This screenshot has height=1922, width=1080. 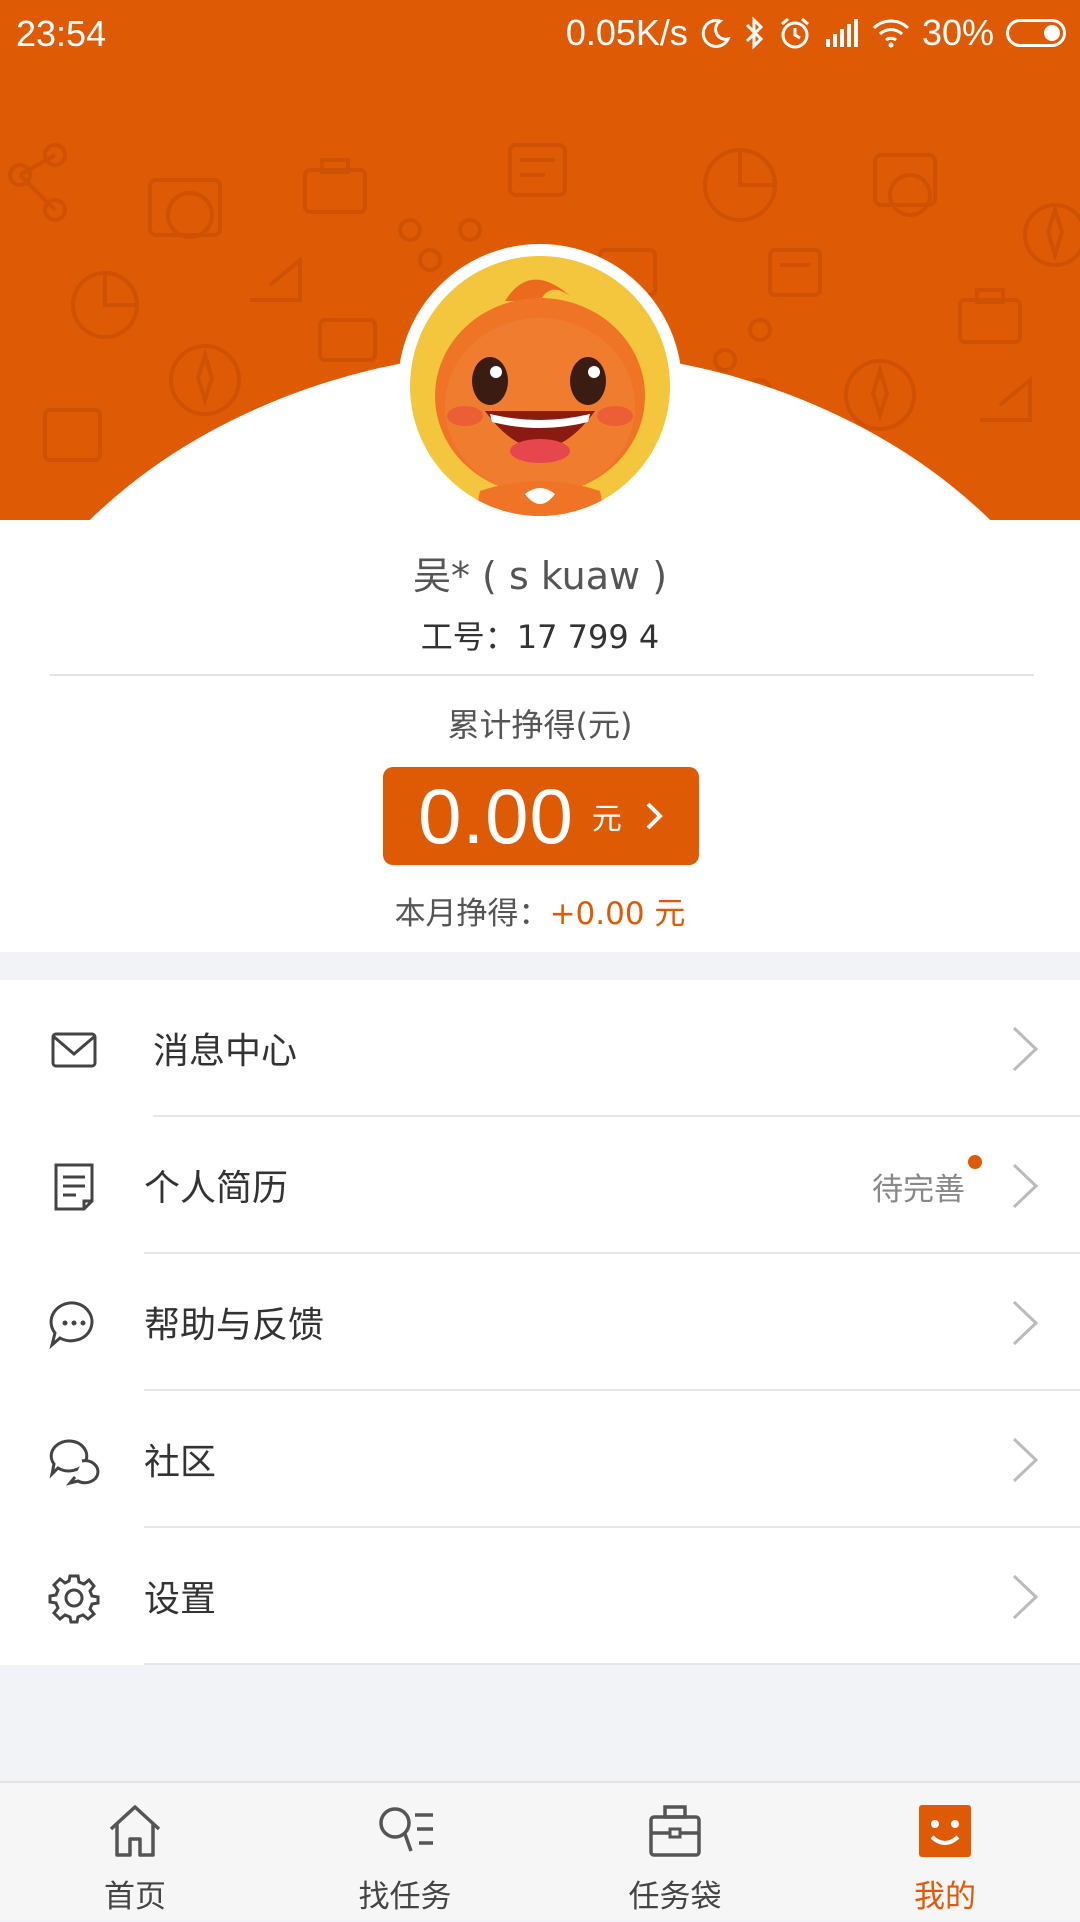 What do you see at coordinates (61, 33) in the screenshot?
I see `status-time: 23:54` at bounding box center [61, 33].